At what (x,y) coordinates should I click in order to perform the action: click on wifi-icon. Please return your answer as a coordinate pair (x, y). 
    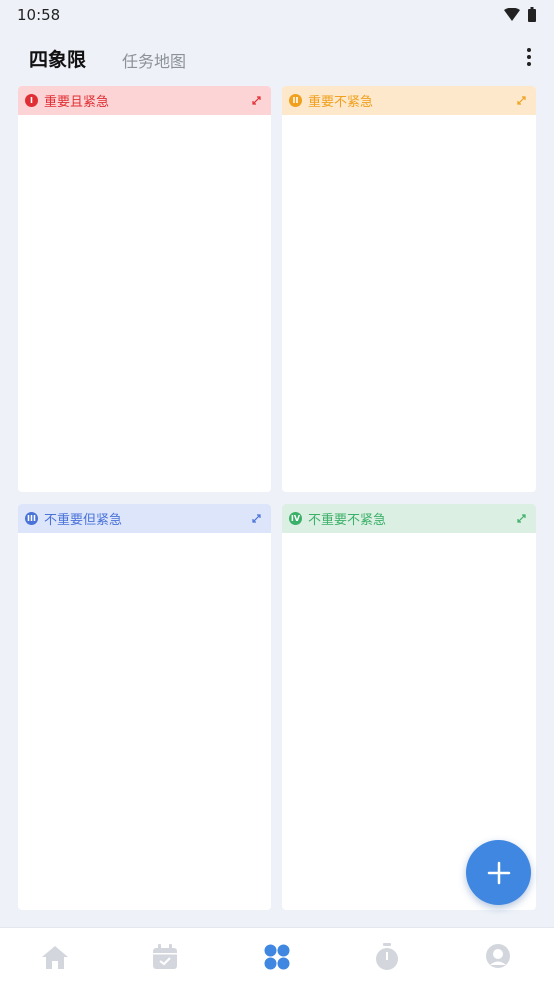
    Looking at the image, I should click on (512, 14).